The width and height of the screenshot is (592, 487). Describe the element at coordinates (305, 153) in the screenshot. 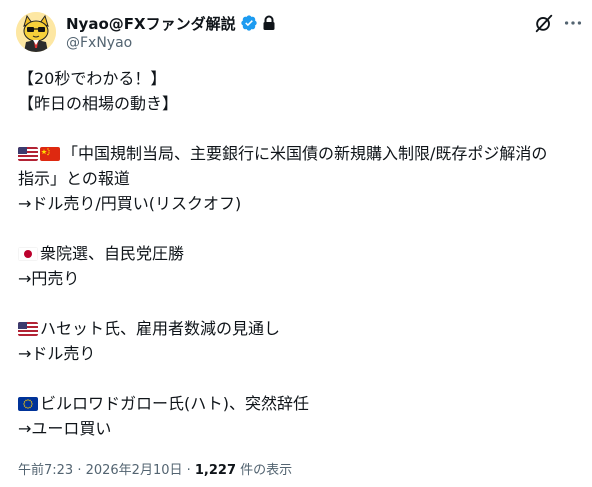

I see `post-line-text: 「中国規制当局、主要銀行に米国債の新規購入制限/既存ポジ解消の` at that location.